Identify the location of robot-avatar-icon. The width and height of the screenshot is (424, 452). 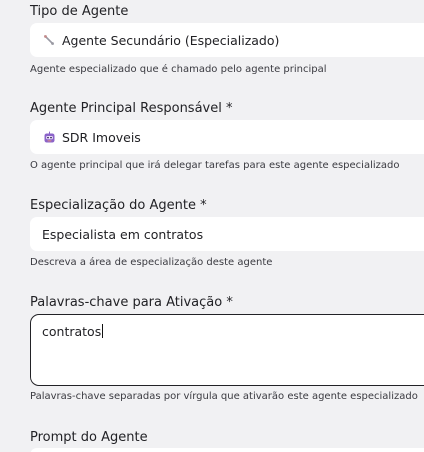
(49, 137).